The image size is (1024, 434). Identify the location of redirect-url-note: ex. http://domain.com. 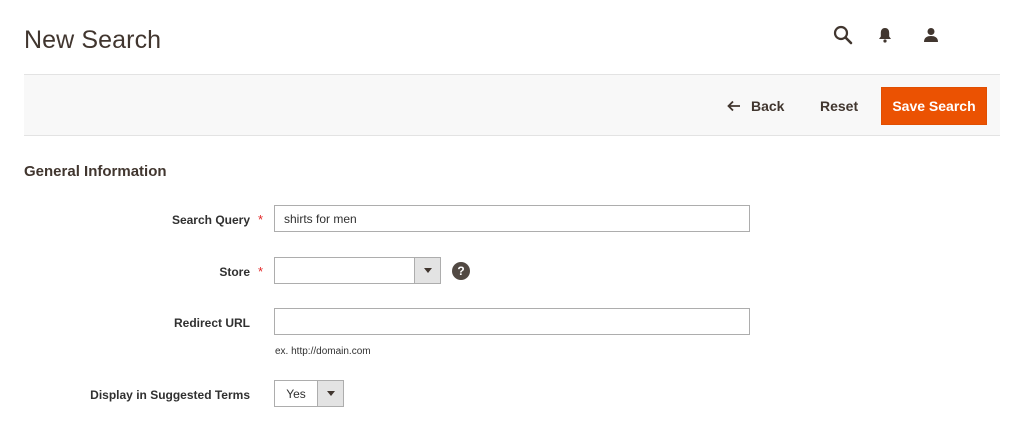
(323, 351).